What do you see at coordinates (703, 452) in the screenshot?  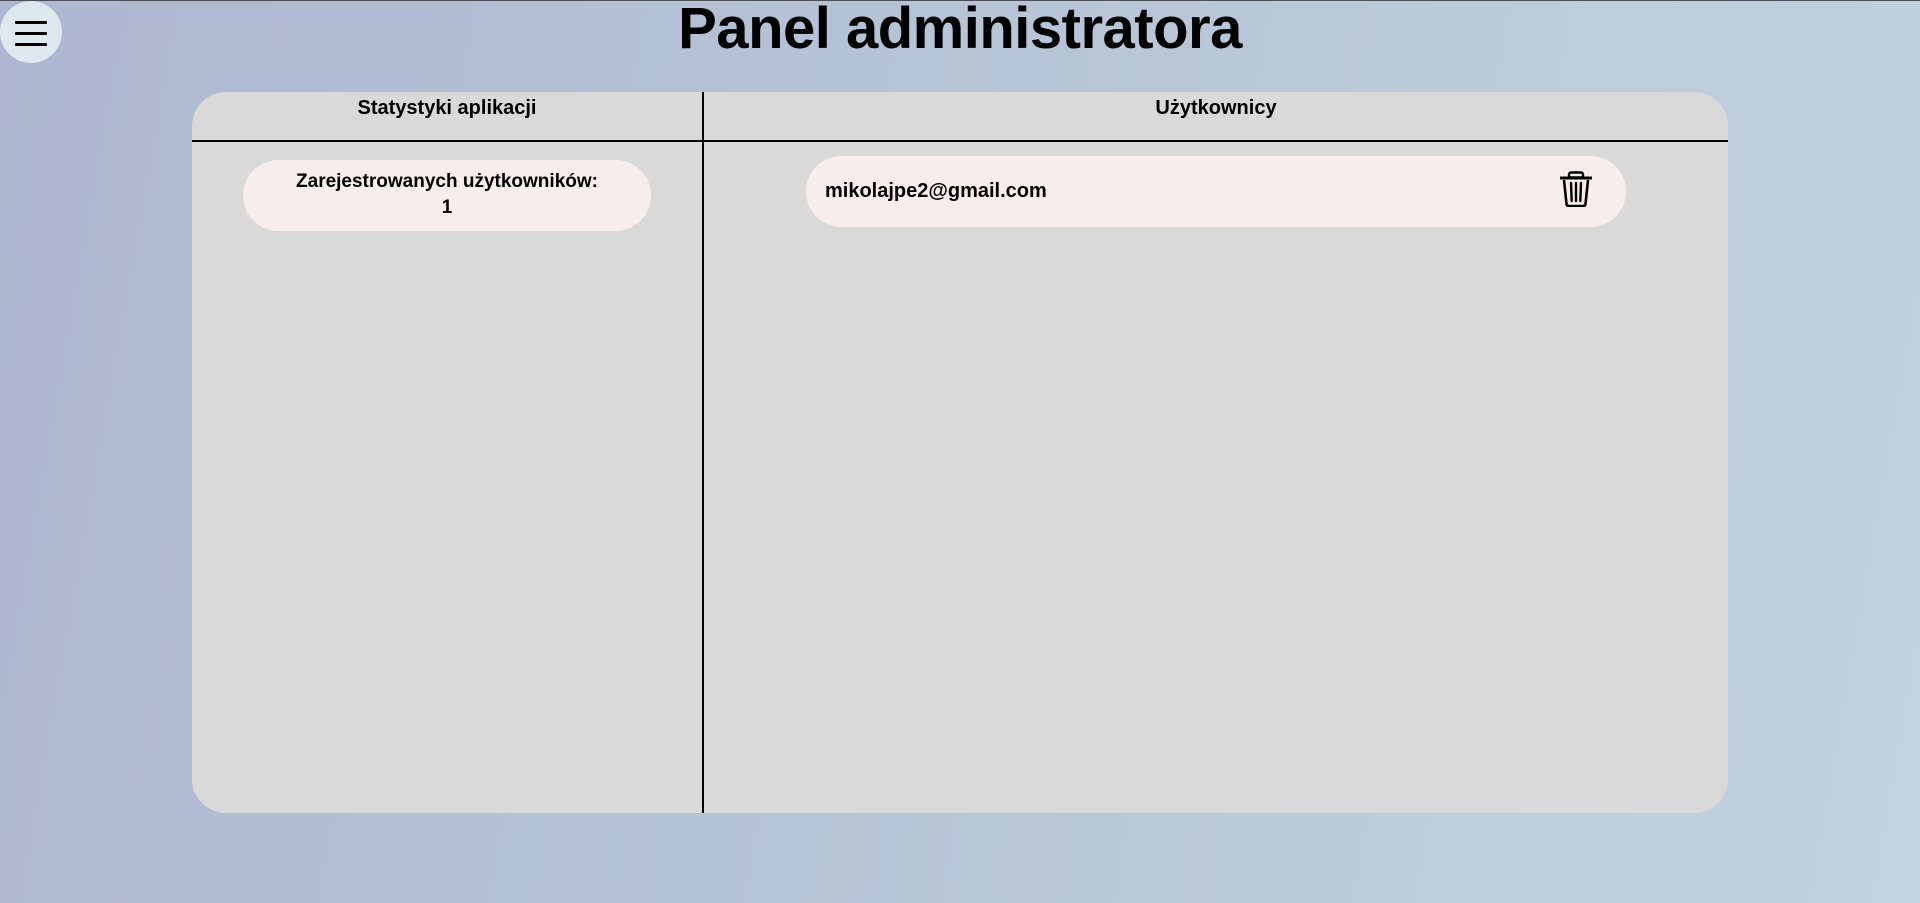 I see `column-divider` at bounding box center [703, 452].